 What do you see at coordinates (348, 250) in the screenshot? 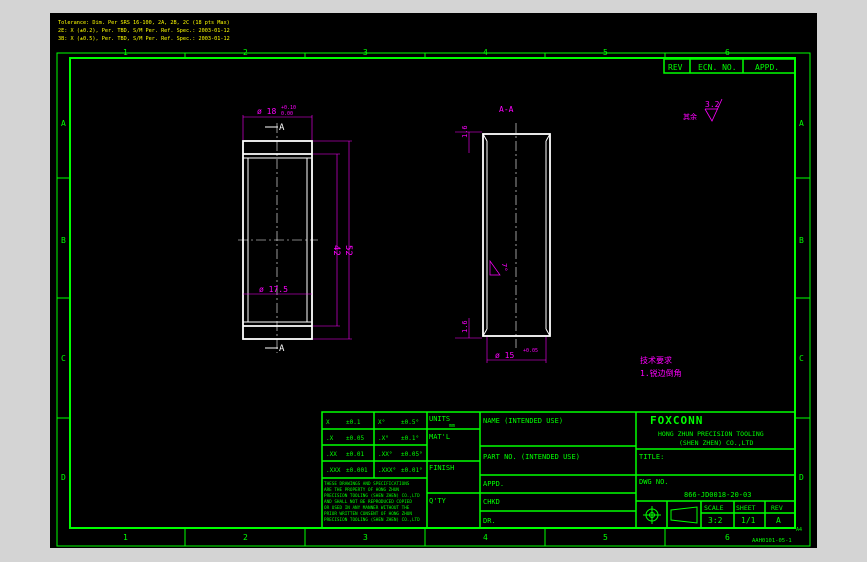
I see `dim-len-52: 52` at bounding box center [348, 250].